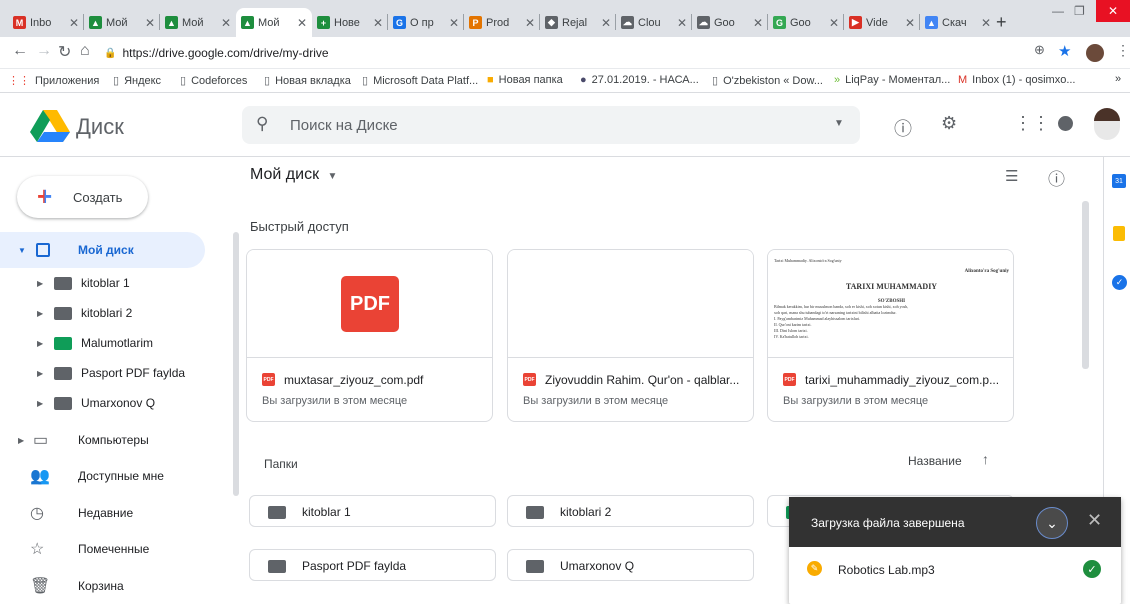 This screenshot has height=604, width=1130. I want to click on minimize-icon: —, so click(1058, 11).